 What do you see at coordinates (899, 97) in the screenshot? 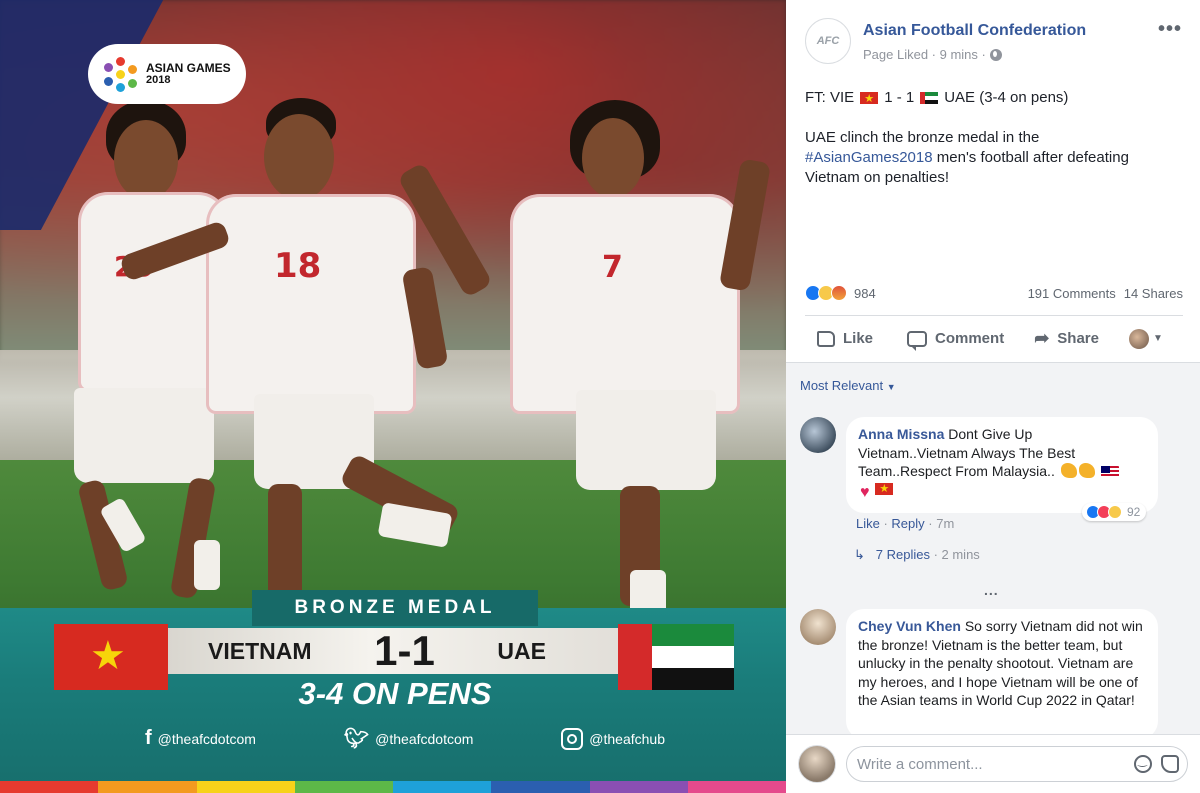
I see `score-line-score: 1 - 1` at bounding box center [899, 97].